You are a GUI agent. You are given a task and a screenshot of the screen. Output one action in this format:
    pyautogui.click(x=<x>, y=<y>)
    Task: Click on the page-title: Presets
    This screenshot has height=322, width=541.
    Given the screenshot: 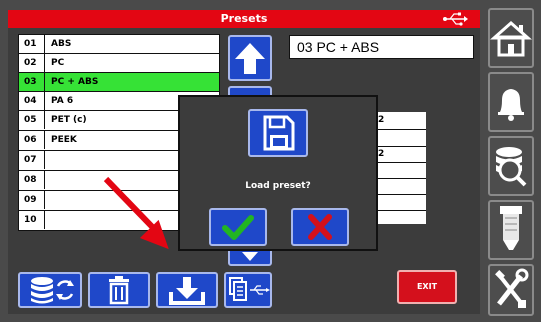 What is the action you would take?
    pyautogui.click(x=244, y=18)
    